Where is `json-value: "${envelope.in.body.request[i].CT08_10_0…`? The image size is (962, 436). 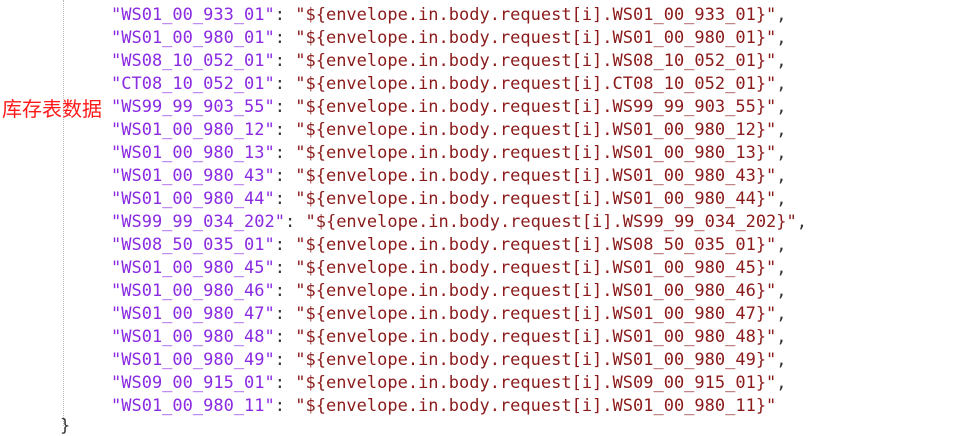
json-value: "${envelope.in.body.request[i].CT08_10_0… is located at coordinates (536, 84).